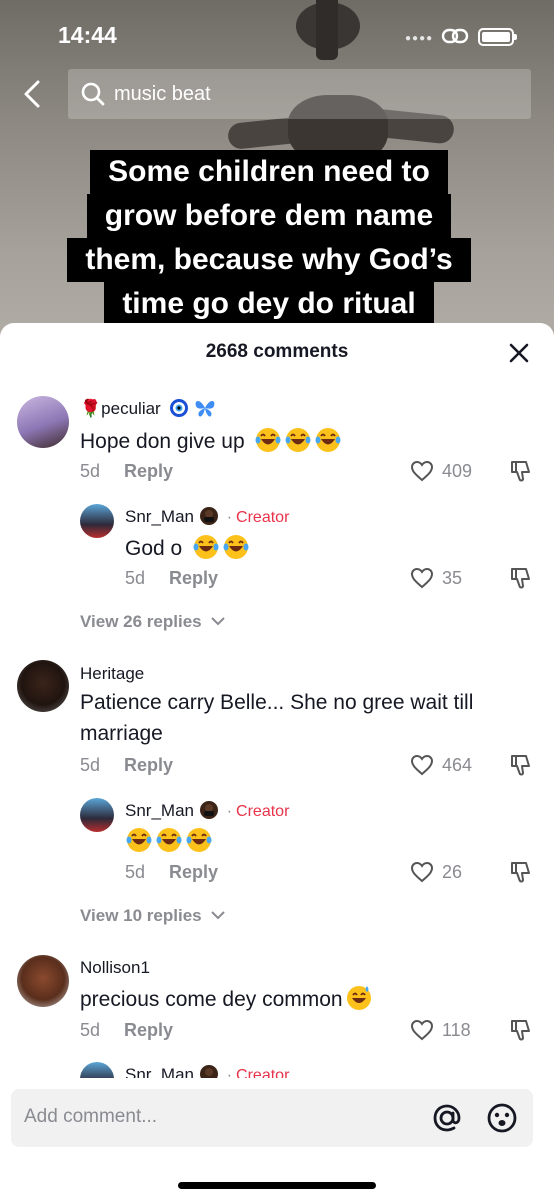 The width and height of the screenshot is (554, 1200). Describe the element at coordinates (269, 304) in the screenshot. I see `caption-line: time go dey do ritual` at that location.